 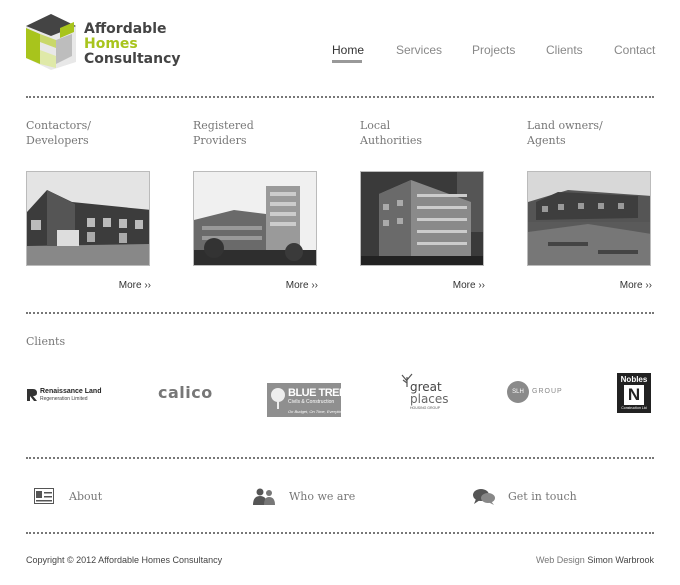 I want to click on nobles-mark-icon: N, so click(x=634, y=395).